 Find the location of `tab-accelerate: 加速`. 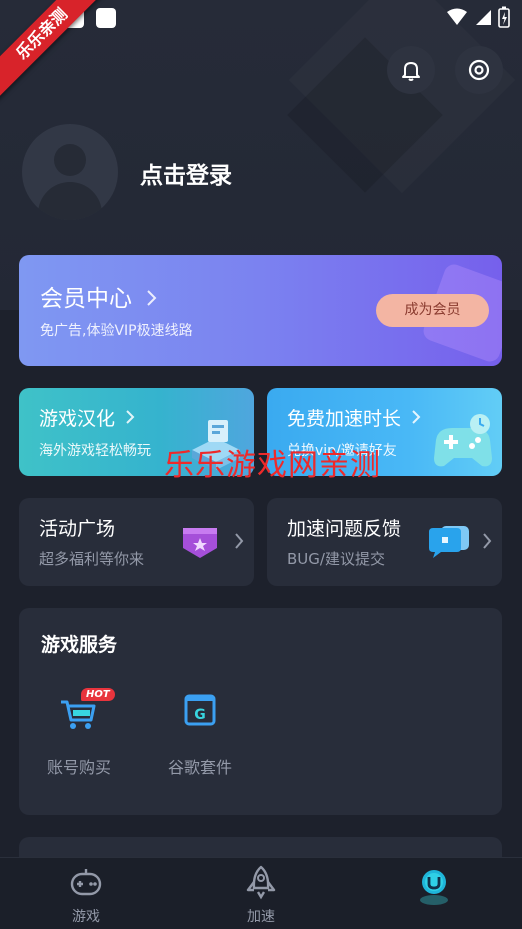

tab-accelerate: 加速 is located at coordinates (261, 895).